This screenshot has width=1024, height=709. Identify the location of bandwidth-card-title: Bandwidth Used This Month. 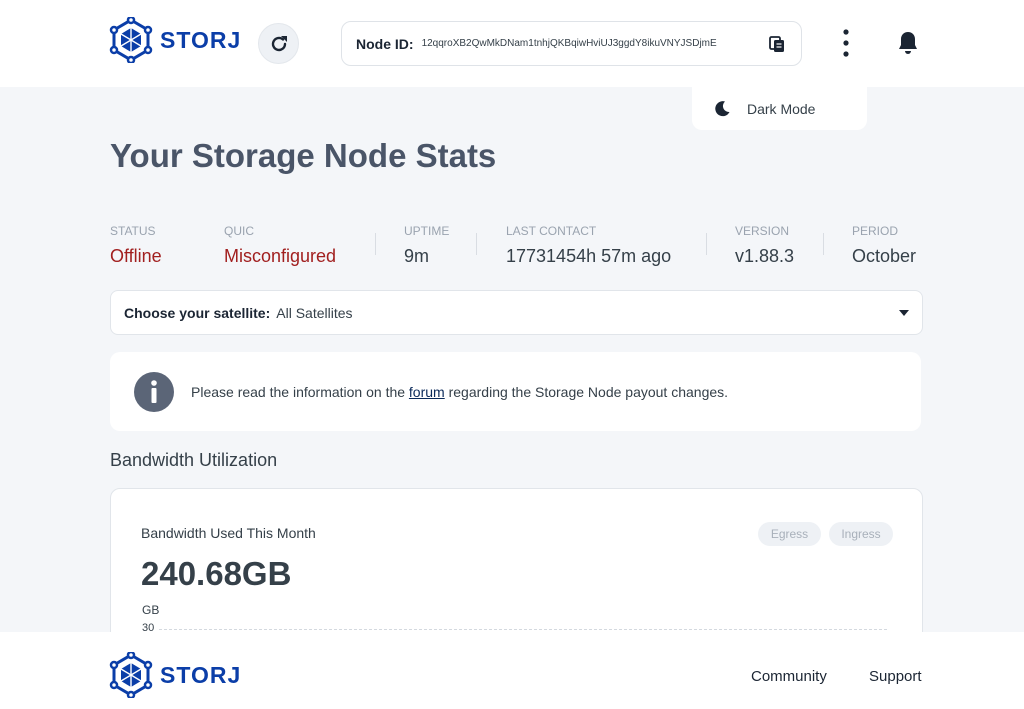
(228, 533).